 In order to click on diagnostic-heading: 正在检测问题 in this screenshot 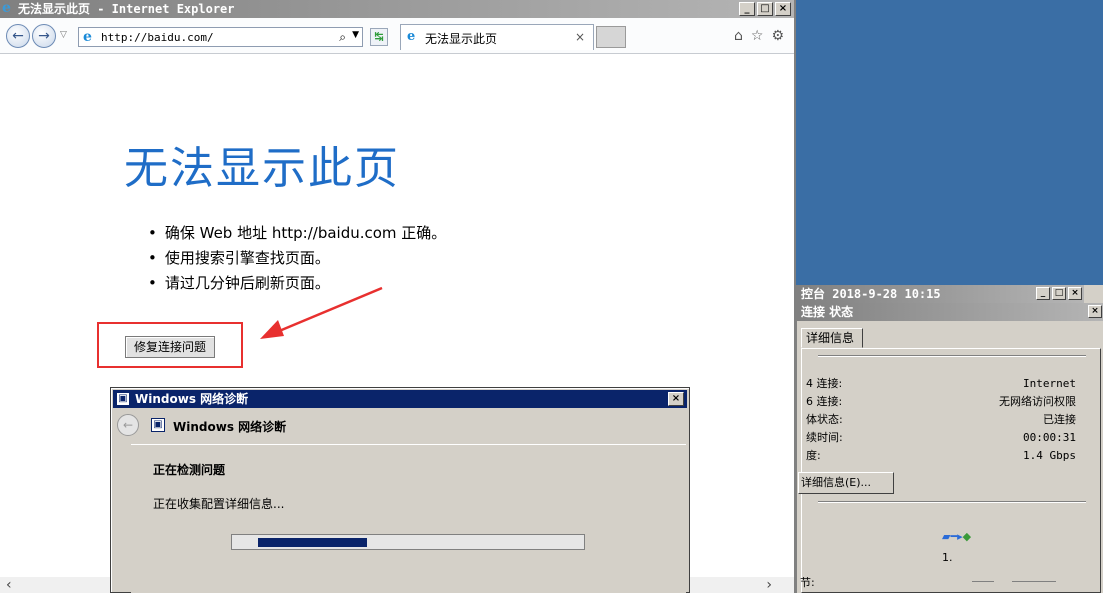, I will do `click(189, 470)`.